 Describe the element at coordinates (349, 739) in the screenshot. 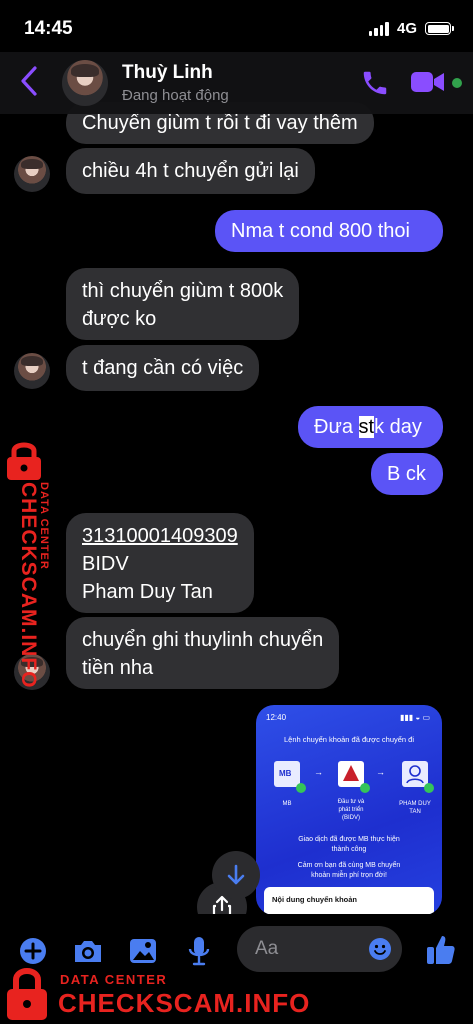

I see `attachment-title: Lệnh chuyển khoản đã được chuyển đi` at that location.